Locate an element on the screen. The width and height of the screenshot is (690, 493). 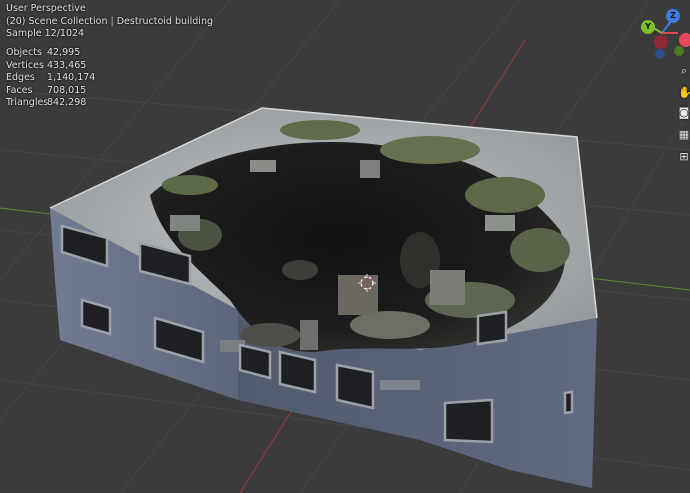
camera-view-icon: ◙ is located at coordinates (684, 113).